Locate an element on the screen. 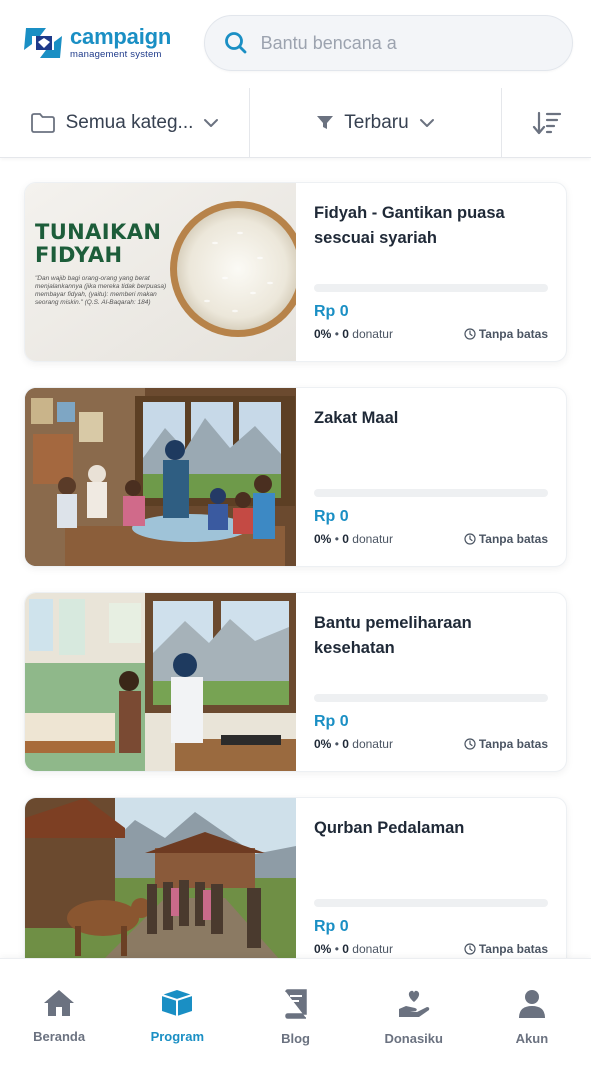 This screenshot has height=1071, width=591. nav-item-akun: Akun is located at coordinates (532, 1015).